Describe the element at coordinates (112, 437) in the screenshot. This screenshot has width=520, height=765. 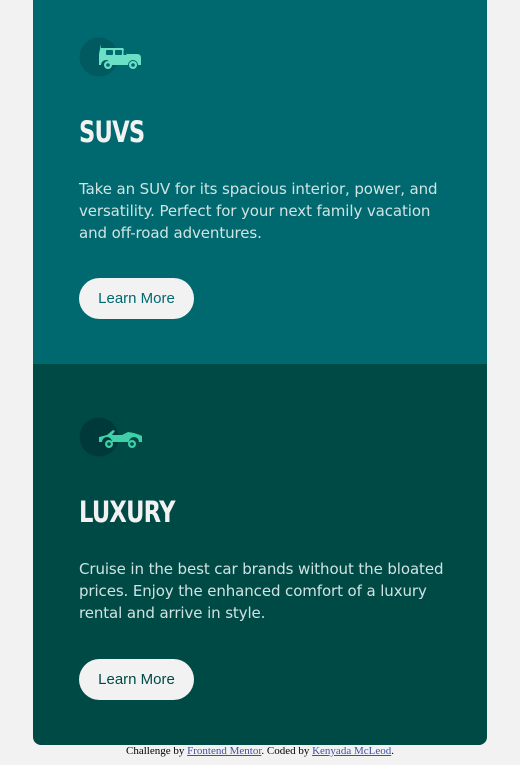
I see `luxury-car-icon` at that location.